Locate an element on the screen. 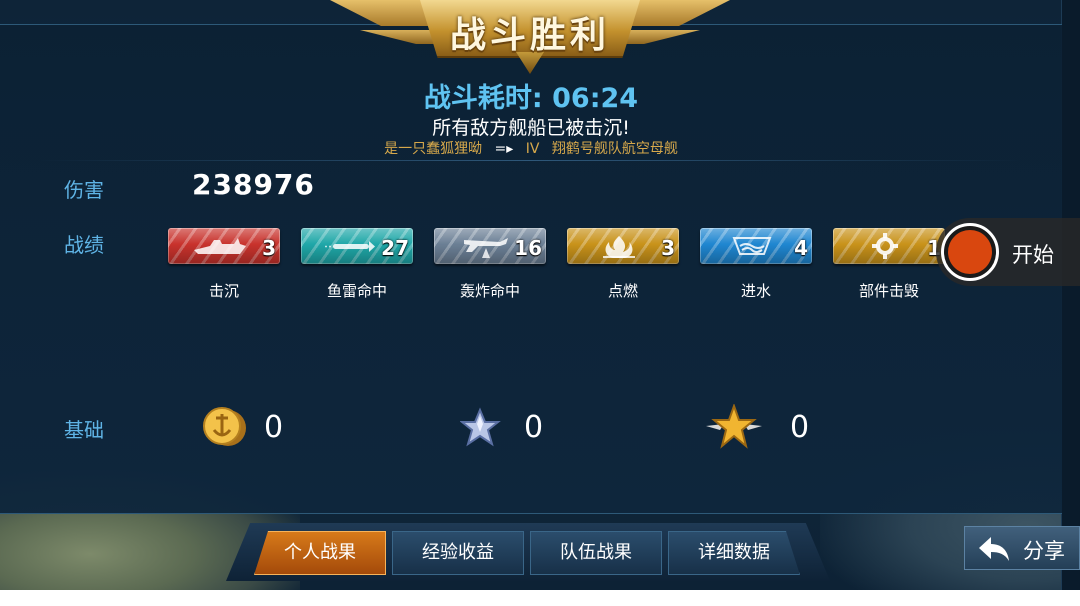  ship-silhouette-icon is located at coordinates (220, 246).